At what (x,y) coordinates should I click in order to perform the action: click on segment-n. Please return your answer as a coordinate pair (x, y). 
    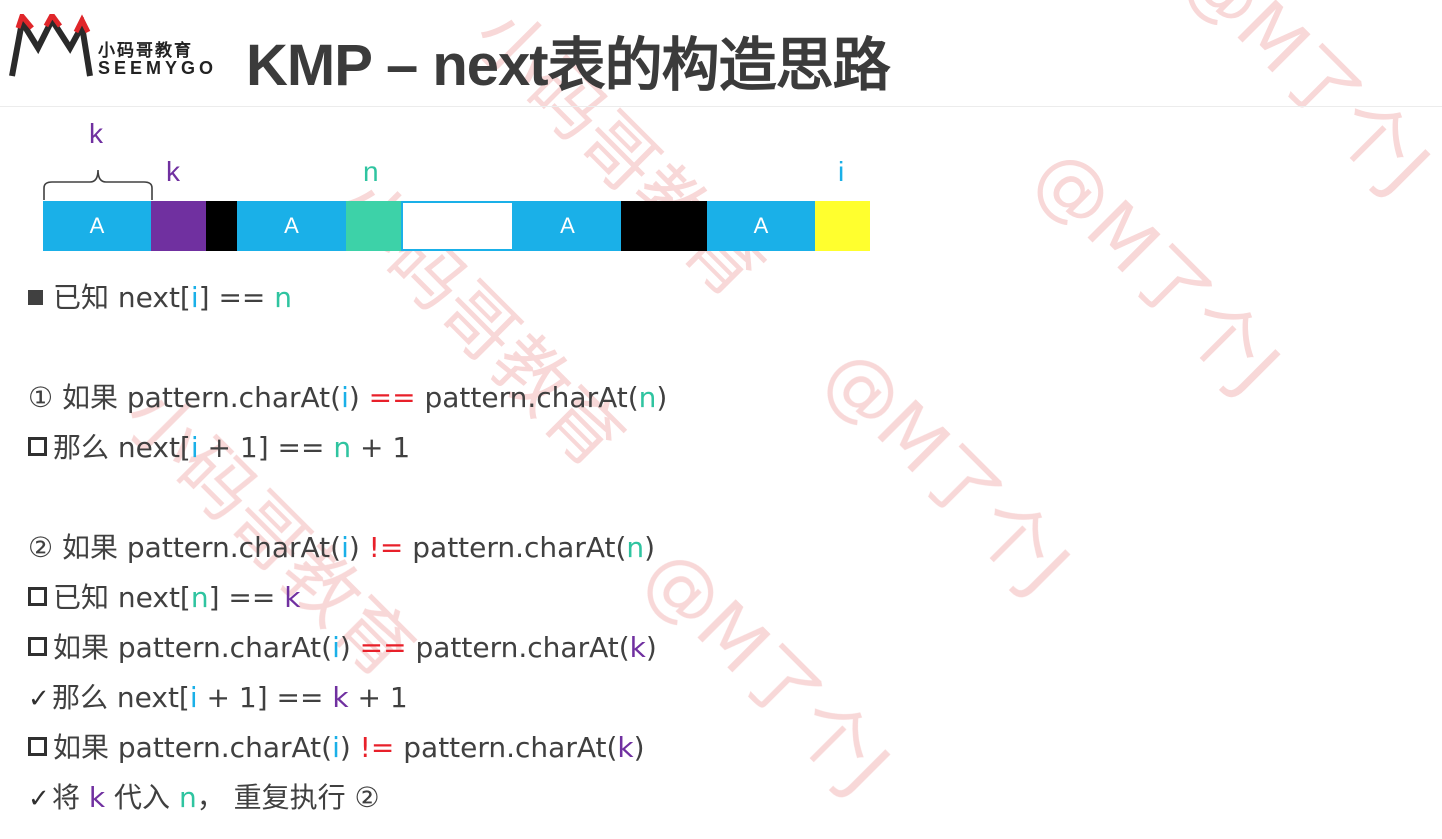
    Looking at the image, I should click on (373, 226).